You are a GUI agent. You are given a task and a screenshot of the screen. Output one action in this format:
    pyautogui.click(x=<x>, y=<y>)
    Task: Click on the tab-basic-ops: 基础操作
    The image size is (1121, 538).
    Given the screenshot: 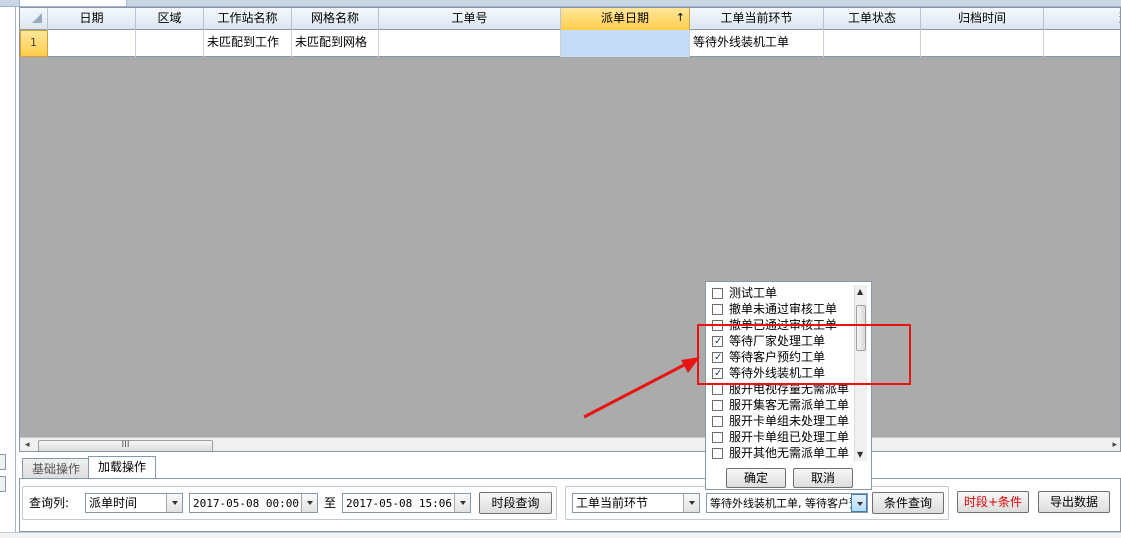 What is the action you would take?
    pyautogui.click(x=56, y=468)
    